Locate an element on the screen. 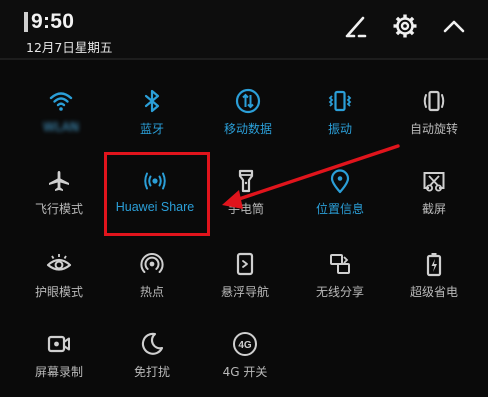  tile-power-saver: 超级省电 is located at coordinates (434, 281).